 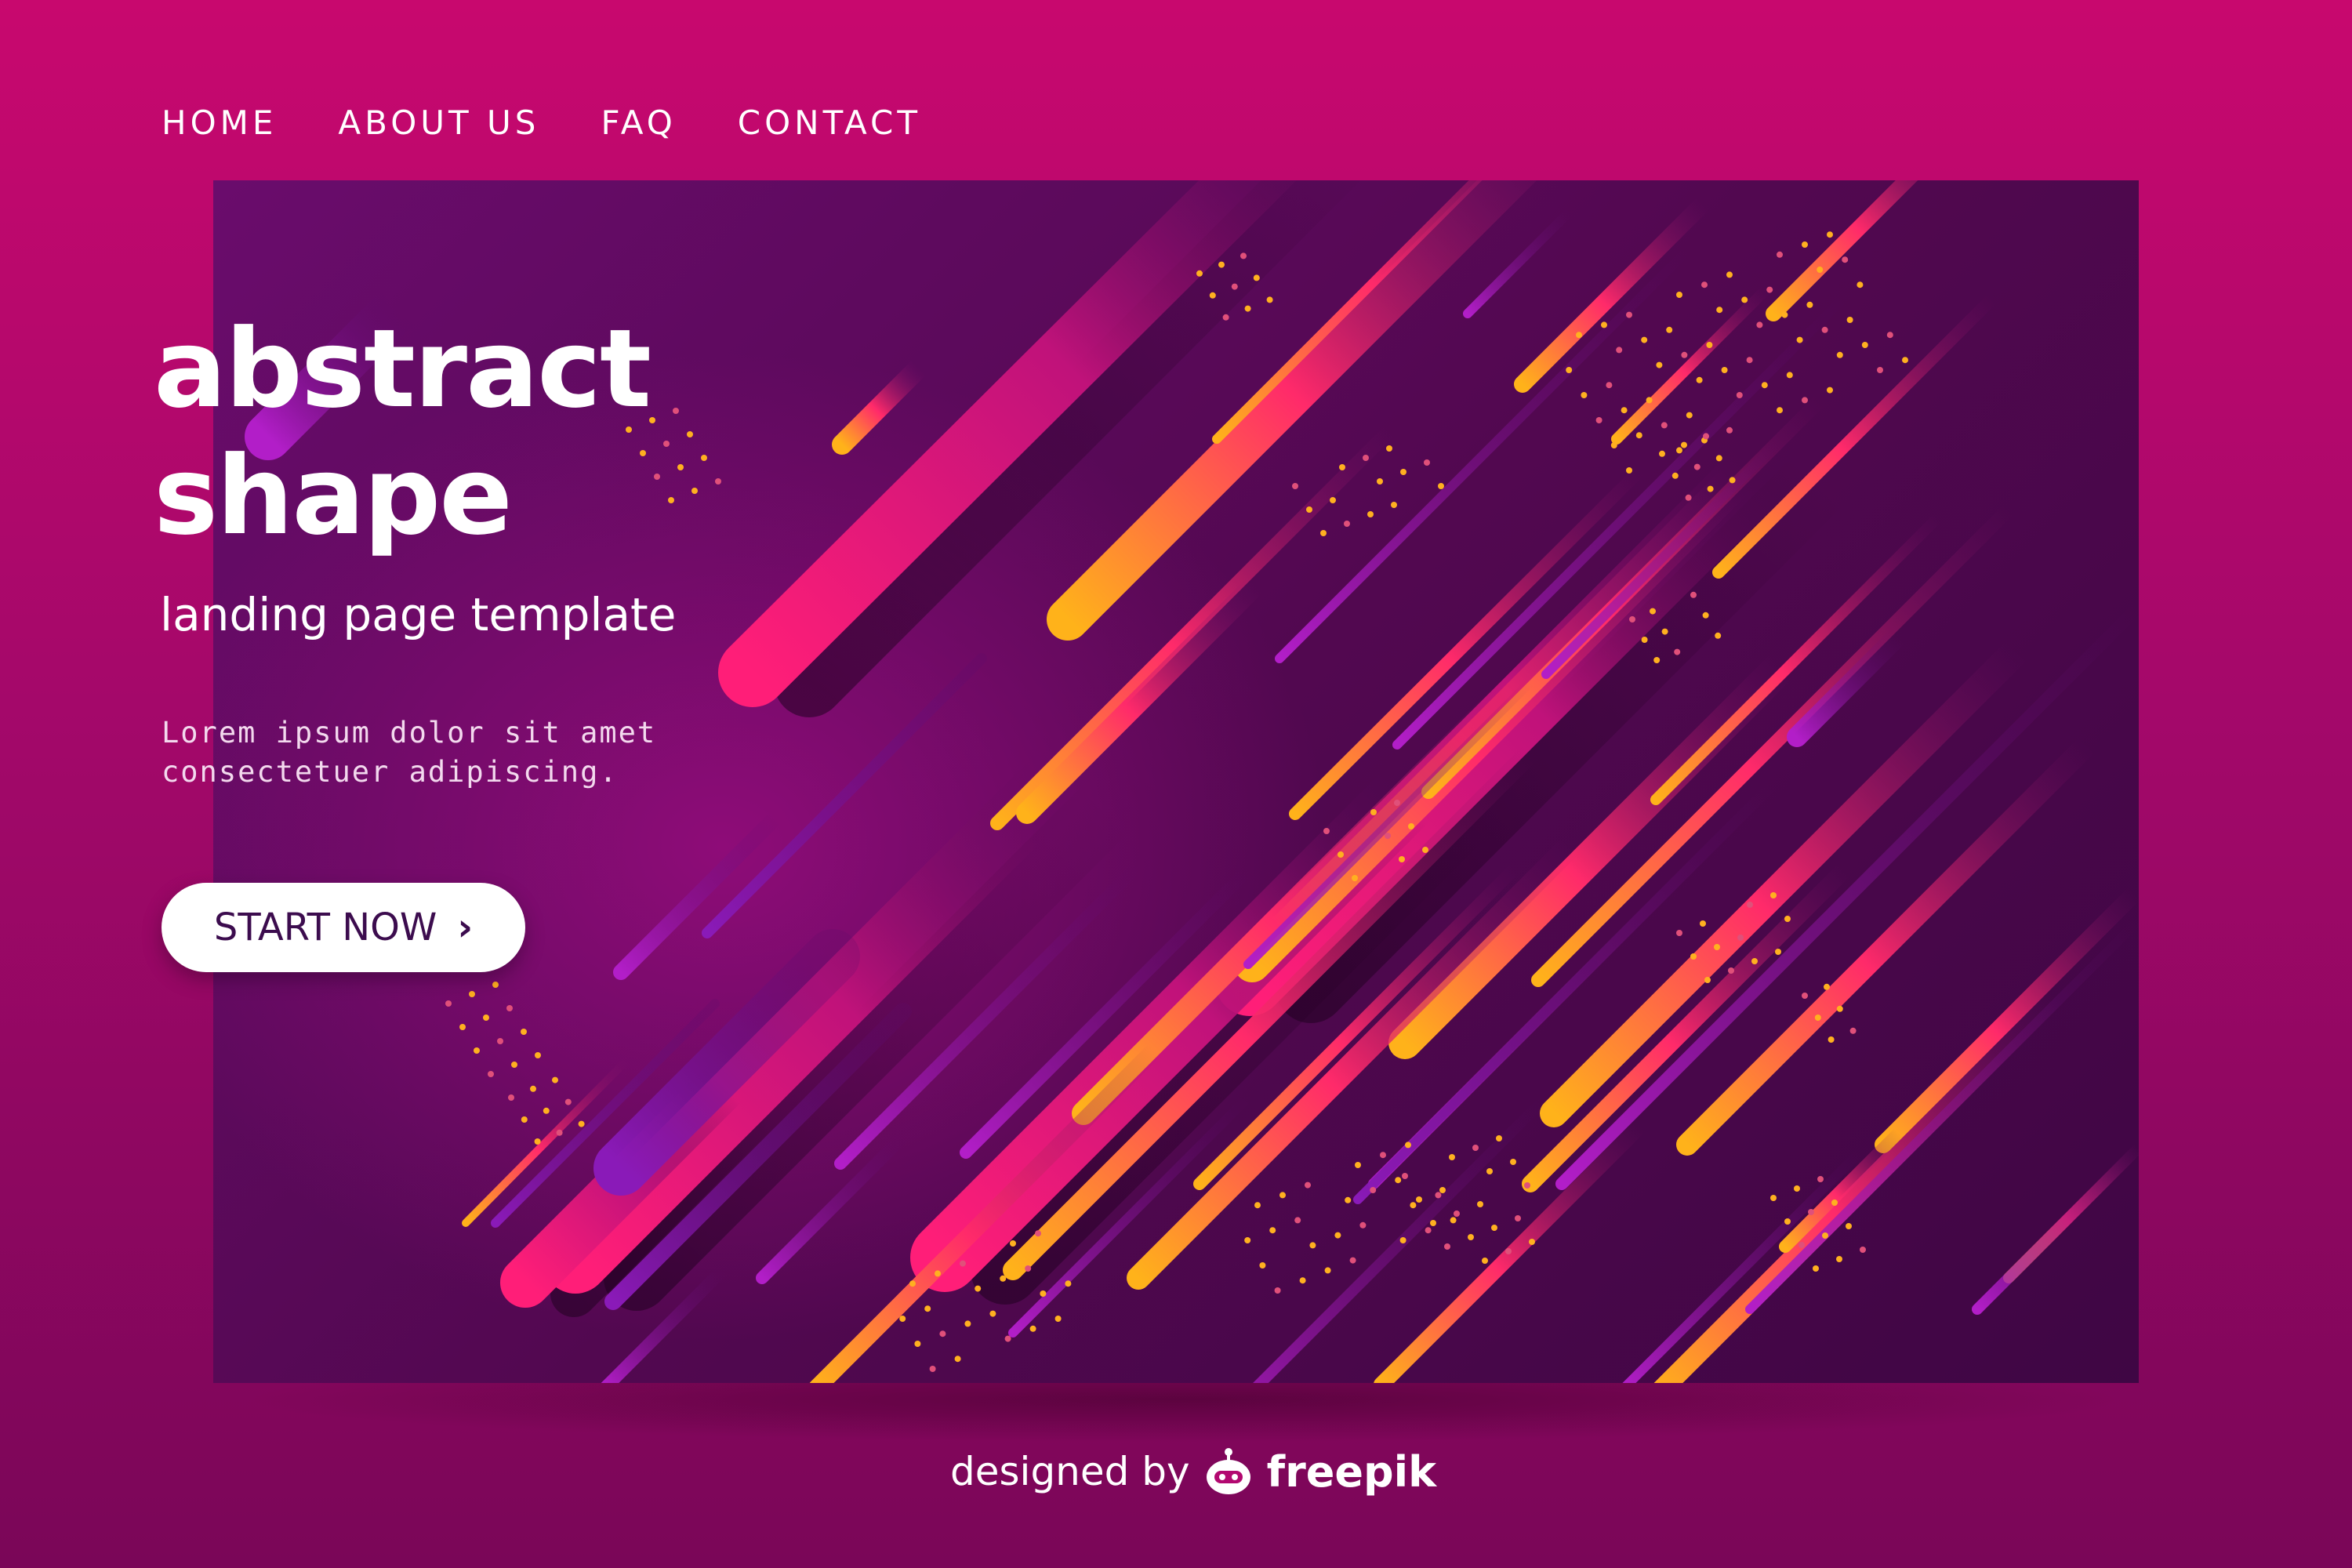 I want to click on attribution-prefix: designed by, so click(x=1070, y=1471).